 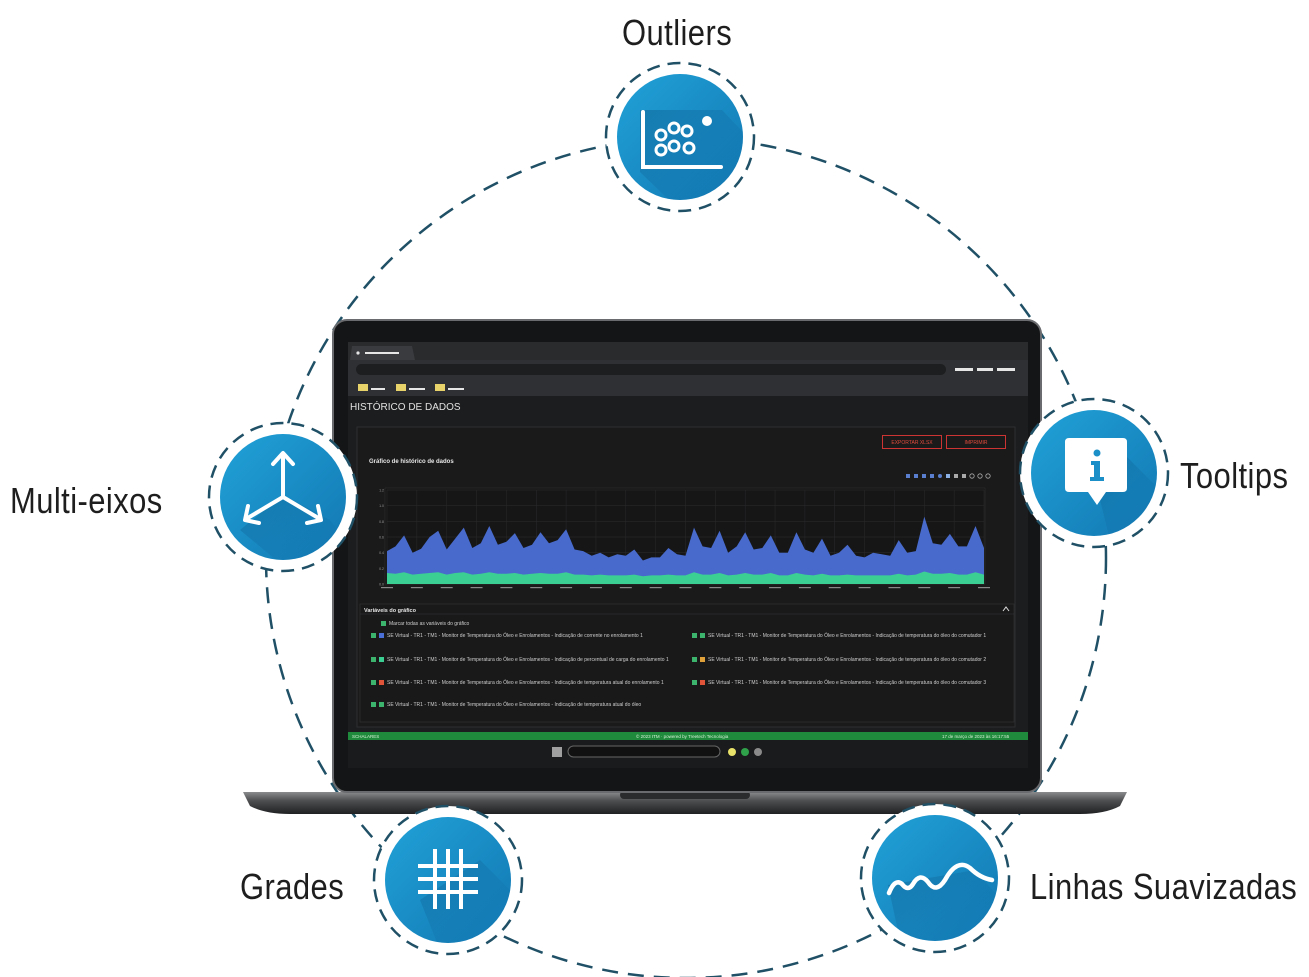 I want to click on outliers-label: Outliers, so click(x=677, y=32).